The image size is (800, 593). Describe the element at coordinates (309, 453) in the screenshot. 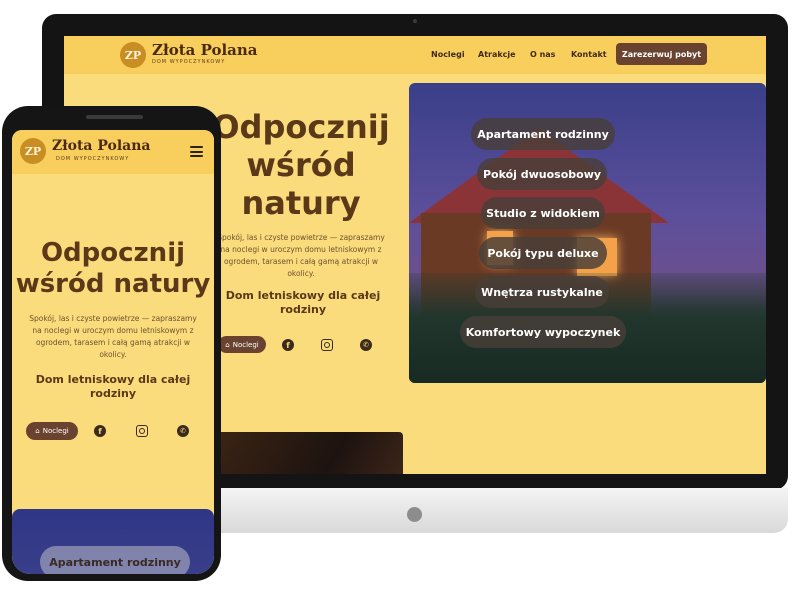

I see `interior-photo` at that location.